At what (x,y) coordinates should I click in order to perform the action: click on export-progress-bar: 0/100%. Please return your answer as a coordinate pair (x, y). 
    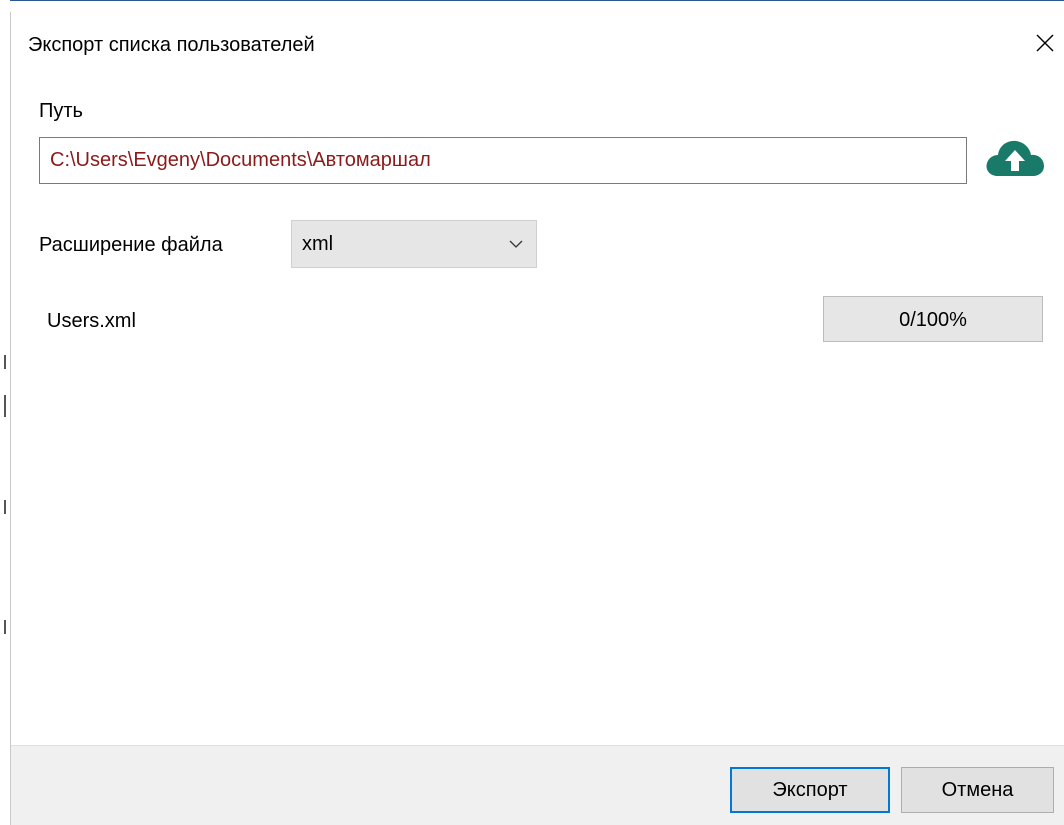
    Looking at the image, I should click on (933, 319).